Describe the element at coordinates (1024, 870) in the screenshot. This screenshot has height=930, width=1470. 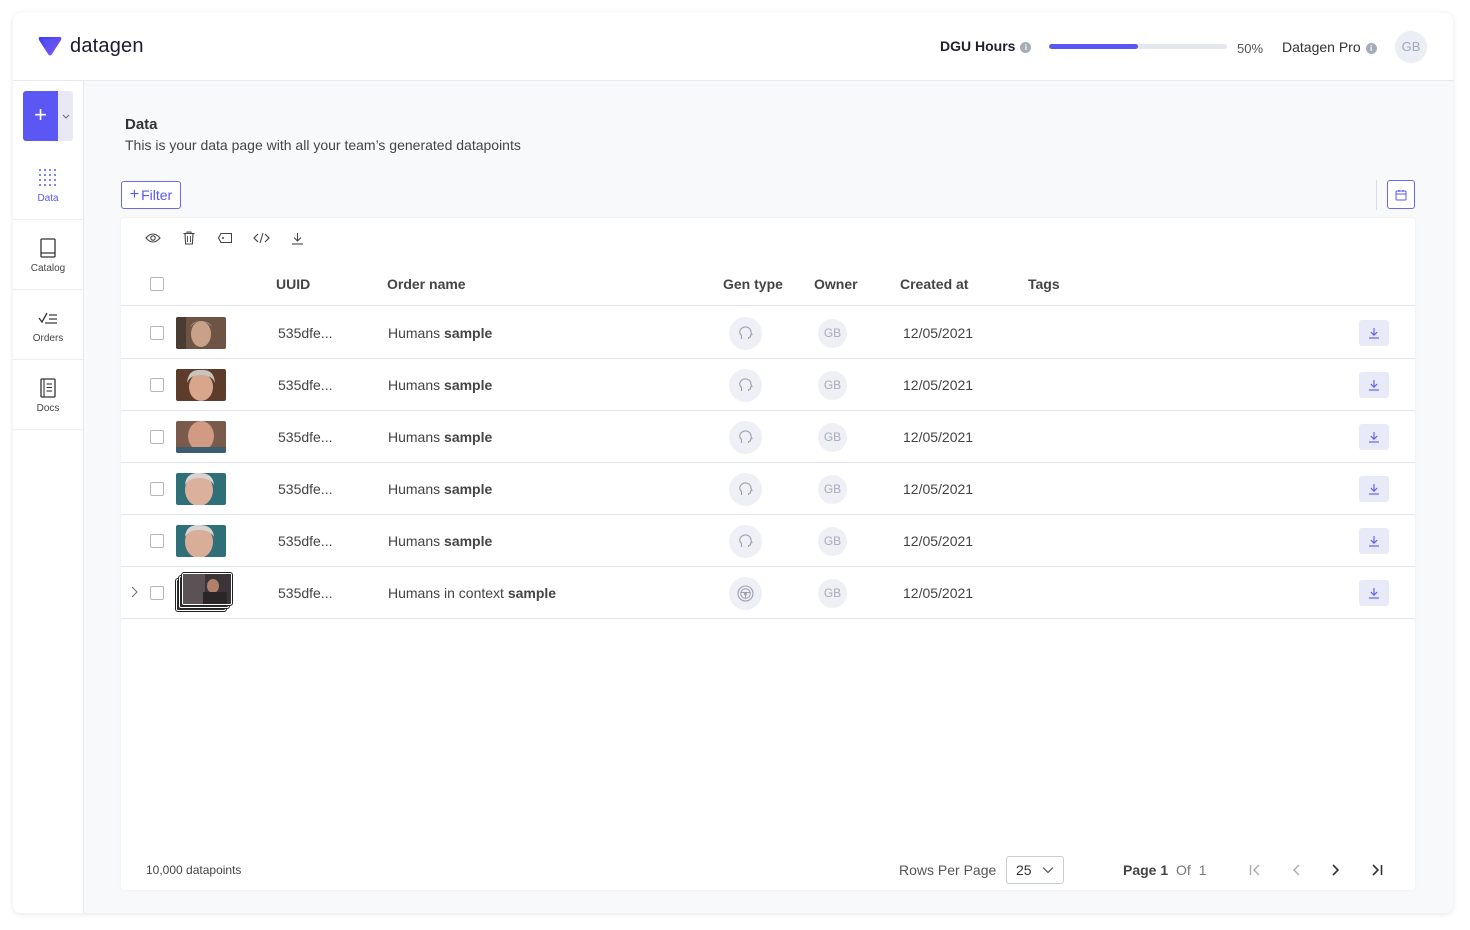
I see `rows-per-page-value: 25` at that location.